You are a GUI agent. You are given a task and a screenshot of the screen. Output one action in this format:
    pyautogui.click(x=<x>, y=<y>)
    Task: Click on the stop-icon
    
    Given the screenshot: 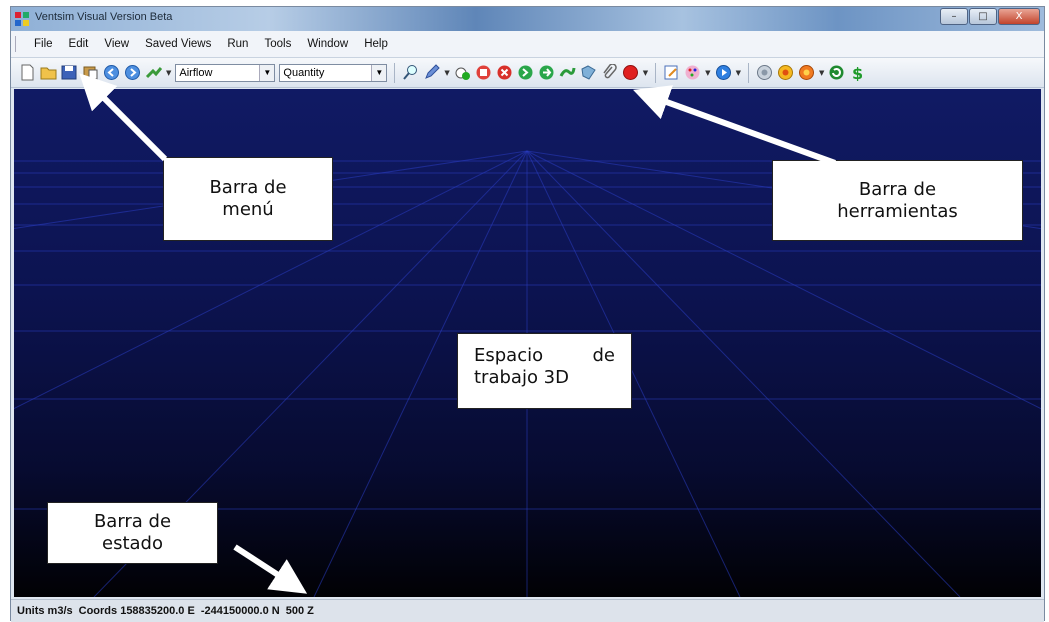 What is the action you would take?
    pyautogui.click(x=483, y=72)
    